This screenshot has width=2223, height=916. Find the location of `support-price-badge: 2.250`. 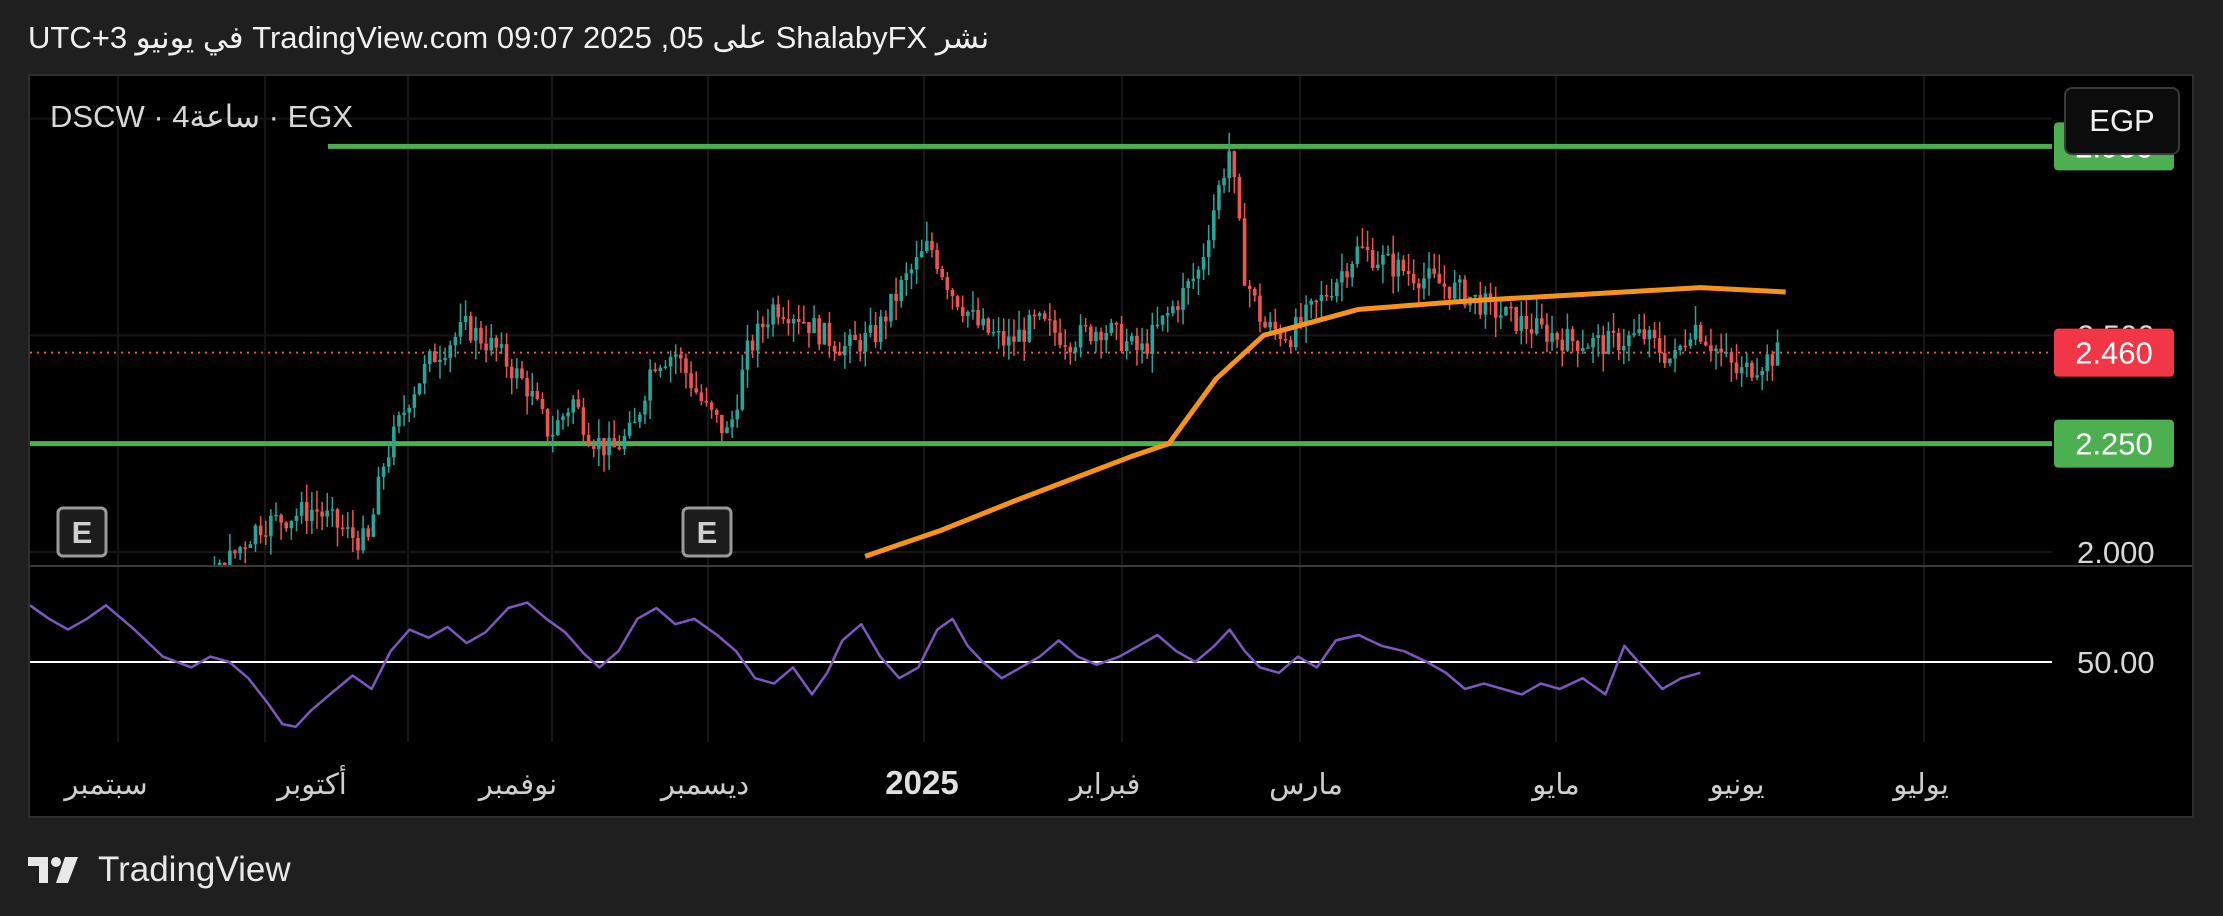

support-price-badge: 2.250 is located at coordinates (2114, 443).